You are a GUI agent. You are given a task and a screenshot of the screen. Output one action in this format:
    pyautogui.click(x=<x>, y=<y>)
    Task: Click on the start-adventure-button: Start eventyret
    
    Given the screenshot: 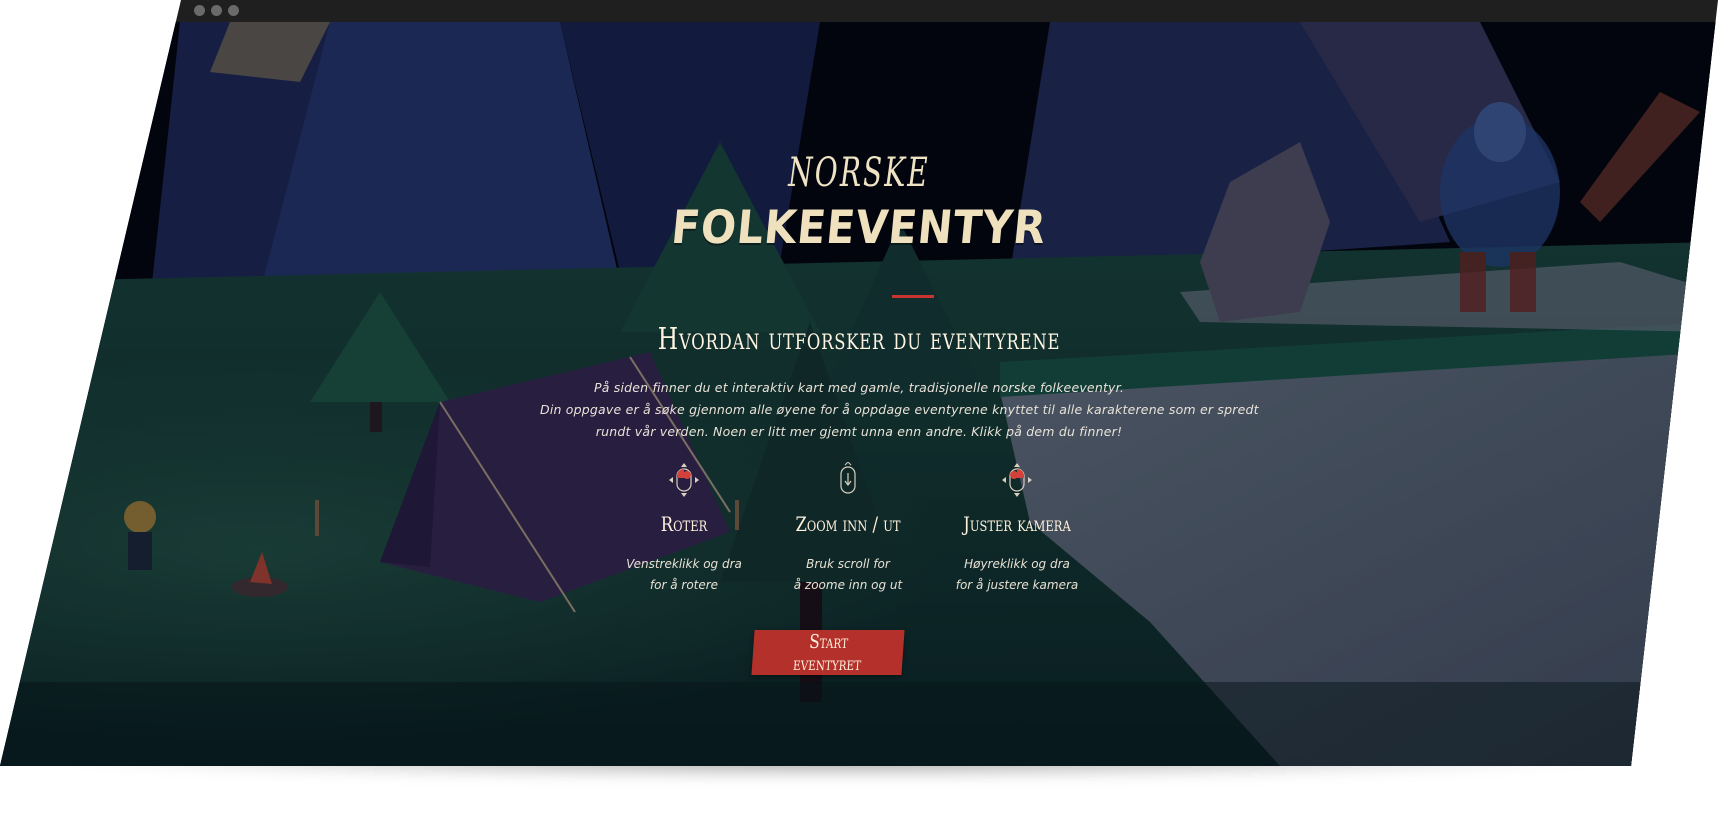 What is the action you would take?
    pyautogui.click(x=828, y=652)
    